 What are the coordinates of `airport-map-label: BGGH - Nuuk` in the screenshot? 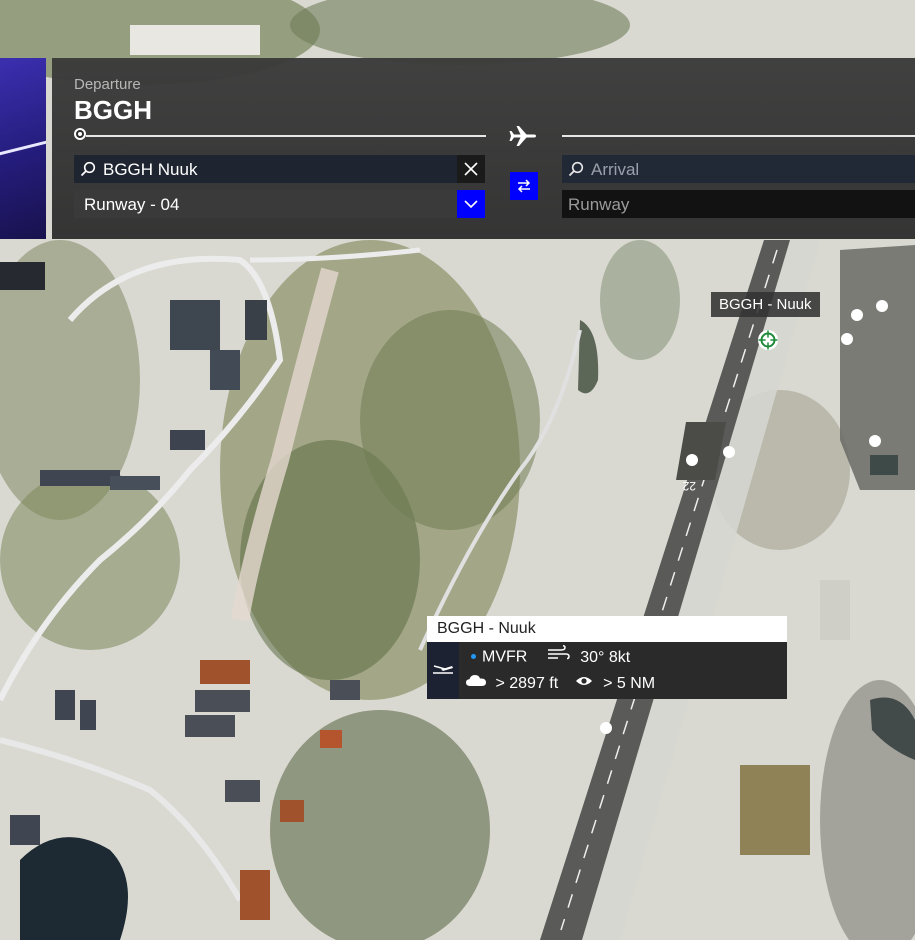 It's located at (765, 304).